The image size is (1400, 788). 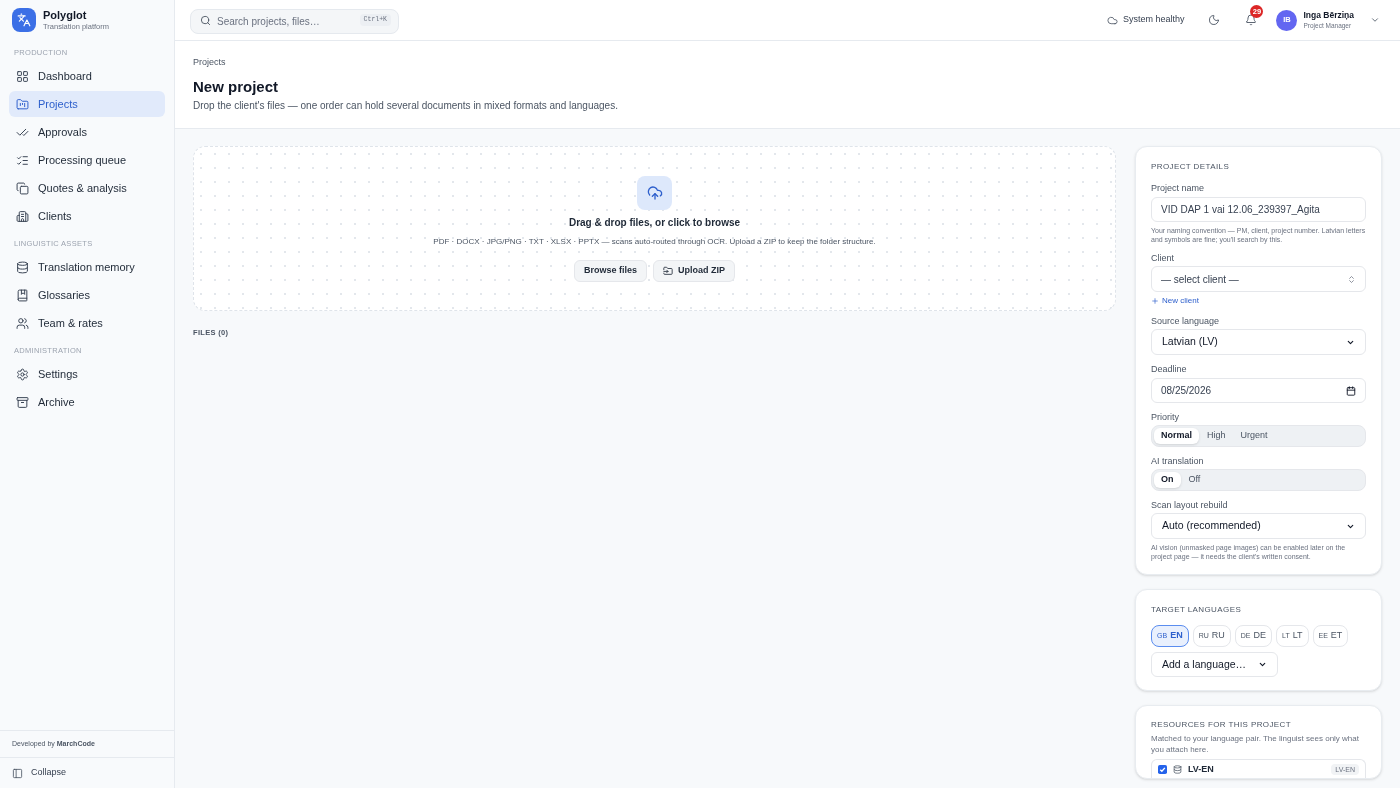 I want to click on panel-icon, so click(x=17, y=773).